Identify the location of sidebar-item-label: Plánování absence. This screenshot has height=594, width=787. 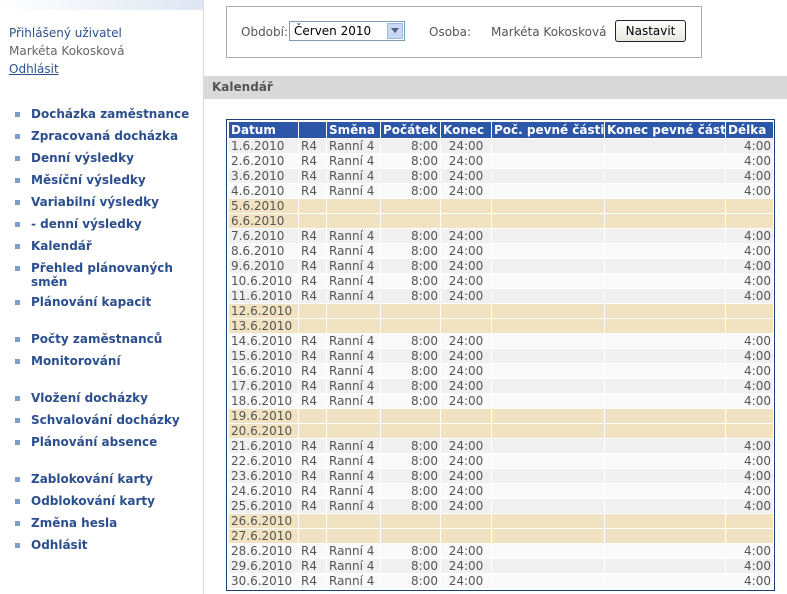
(94, 442).